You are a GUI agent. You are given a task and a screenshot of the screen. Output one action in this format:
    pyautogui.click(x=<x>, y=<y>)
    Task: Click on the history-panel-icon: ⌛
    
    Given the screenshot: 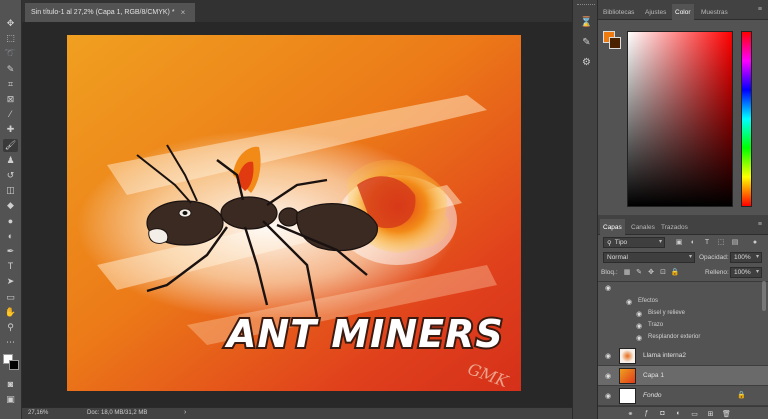 What is the action you would take?
    pyautogui.click(x=586, y=22)
    